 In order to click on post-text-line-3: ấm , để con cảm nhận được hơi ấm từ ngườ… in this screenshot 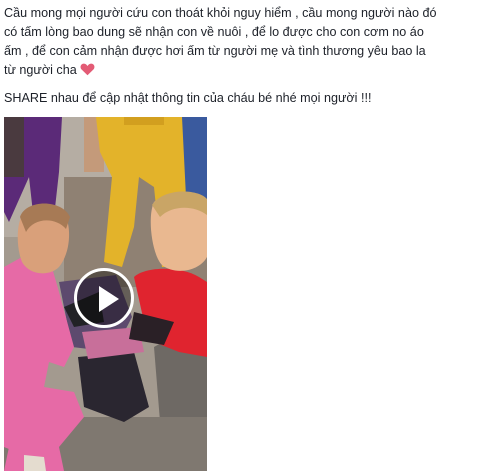, I will do `click(215, 51)`.